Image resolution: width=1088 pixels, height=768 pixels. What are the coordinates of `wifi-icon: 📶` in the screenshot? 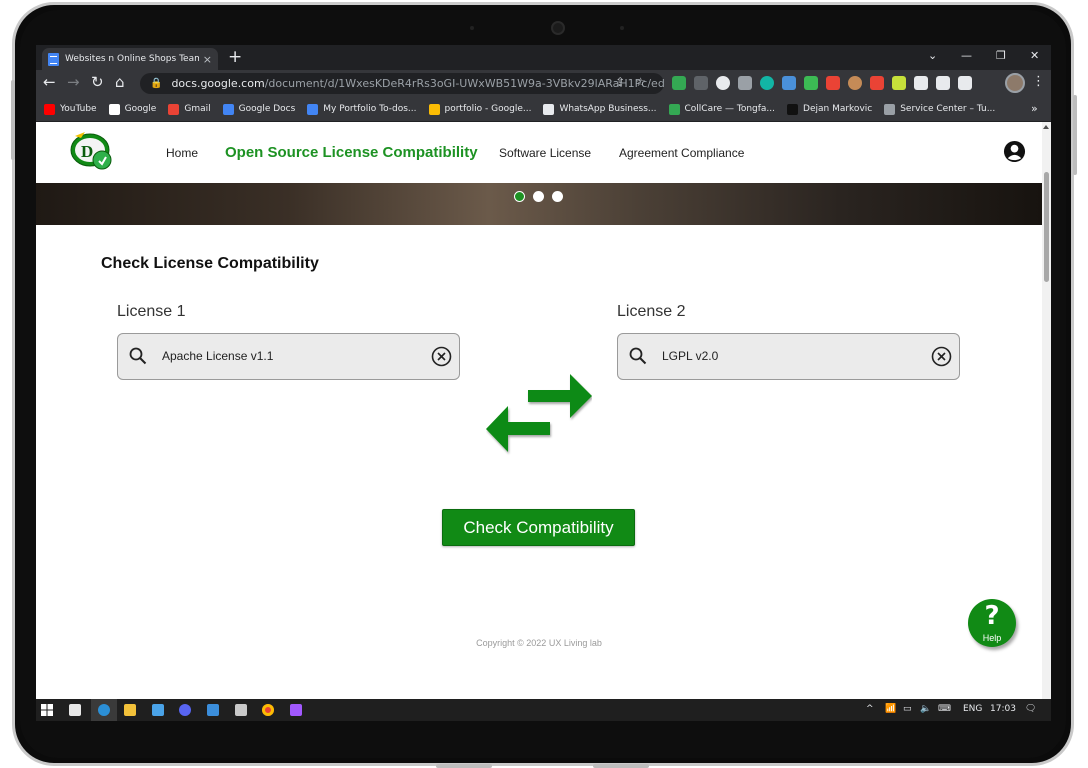 It's located at (890, 709).